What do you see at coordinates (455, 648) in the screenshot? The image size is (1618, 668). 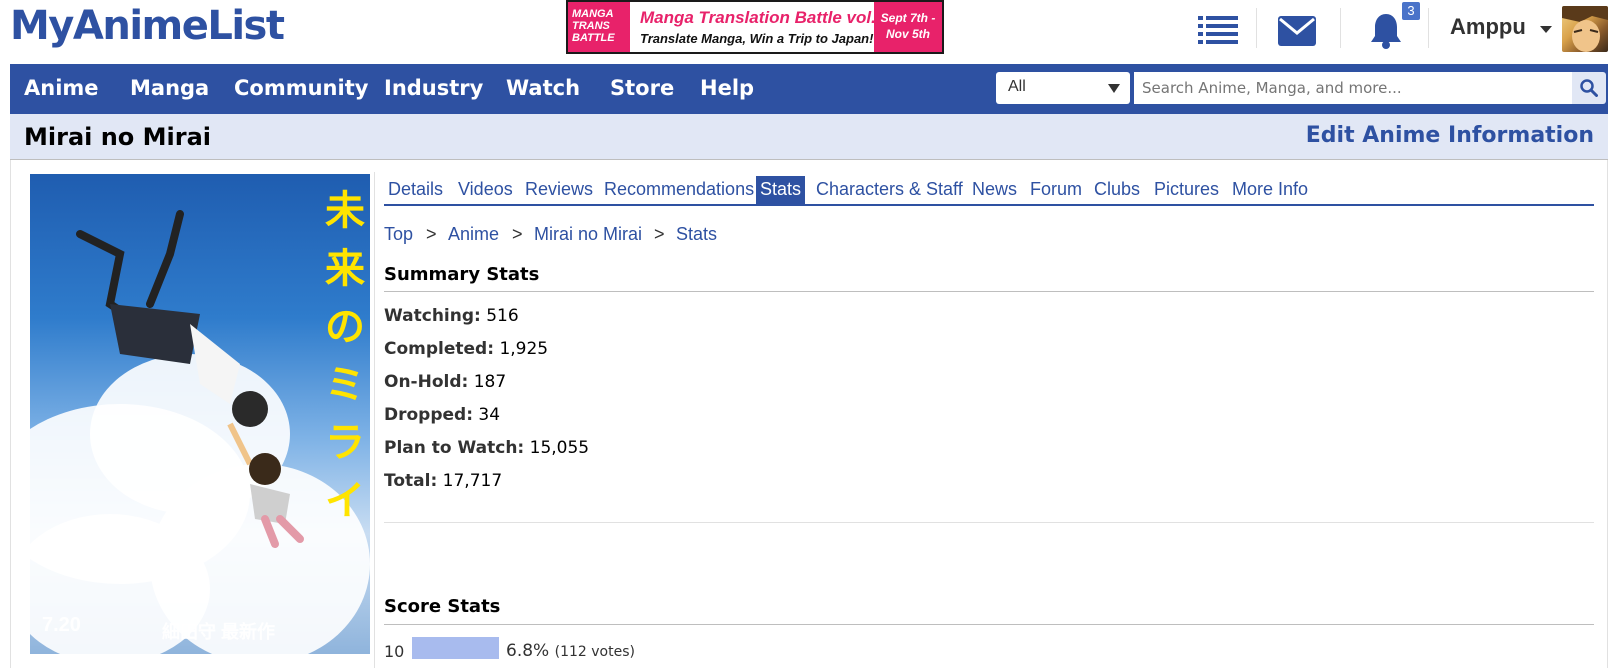 I see `score-bar` at bounding box center [455, 648].